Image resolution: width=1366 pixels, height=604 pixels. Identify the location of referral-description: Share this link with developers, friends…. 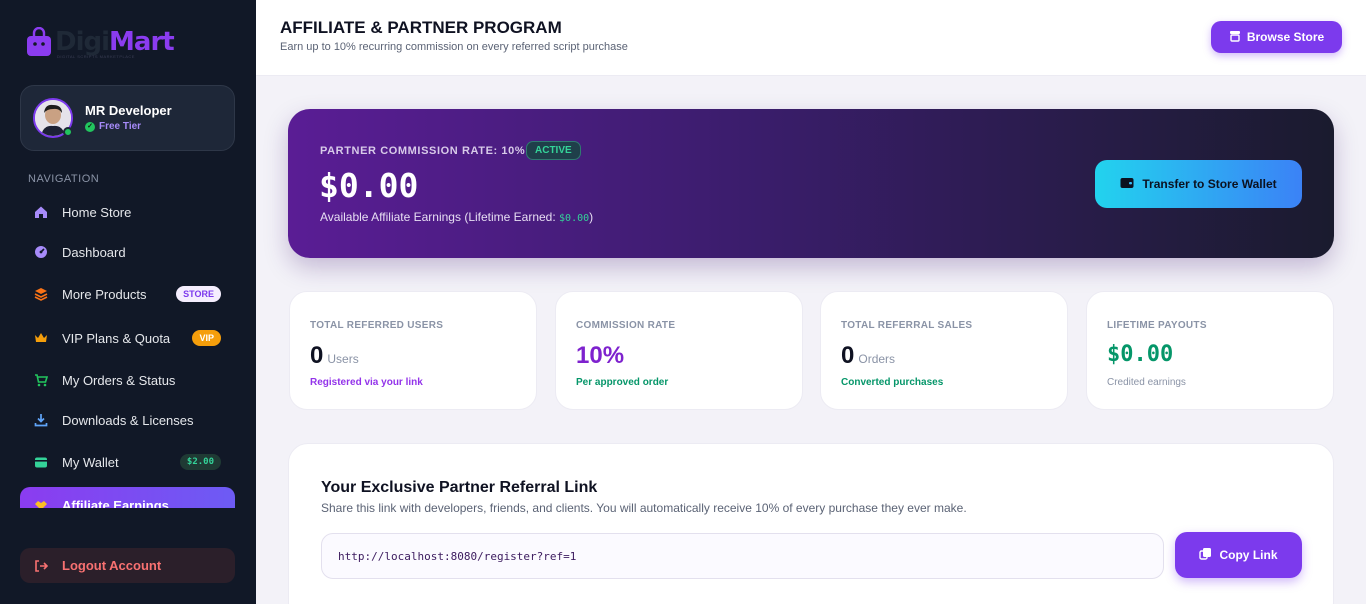
(644, 508).